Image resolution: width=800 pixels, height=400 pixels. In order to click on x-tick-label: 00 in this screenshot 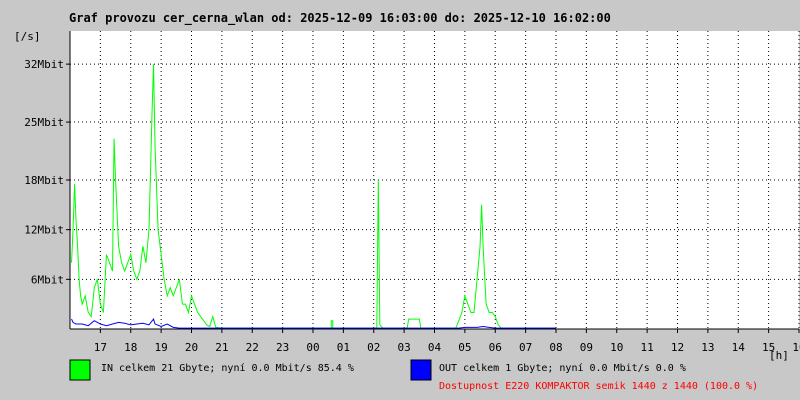, I will do `click(312, 347)`.